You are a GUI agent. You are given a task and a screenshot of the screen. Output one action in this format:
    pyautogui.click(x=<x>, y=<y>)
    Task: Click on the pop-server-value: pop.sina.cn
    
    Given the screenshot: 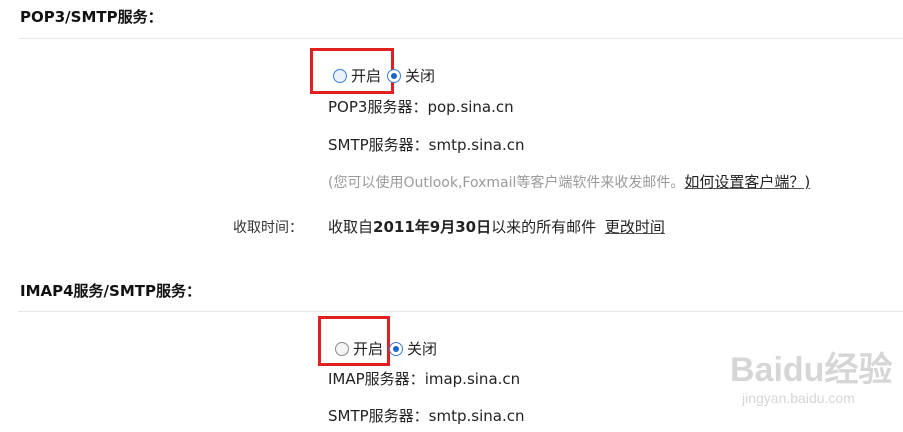 What is the action you would take?
    pyautogui.click(x=470, y=107)
    